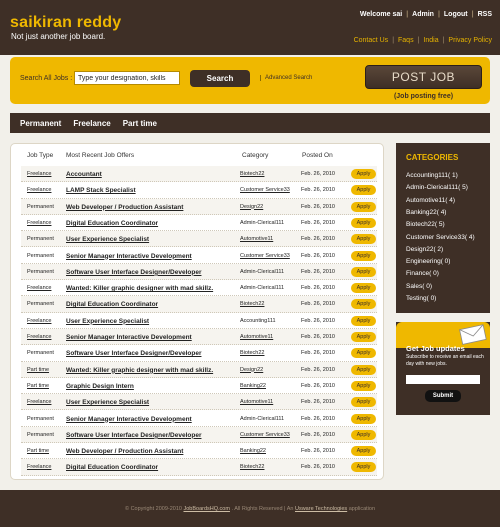  Describe the element at coordinates (443, 396) in the screenshot. I see `submit-button: Submit` at that location.